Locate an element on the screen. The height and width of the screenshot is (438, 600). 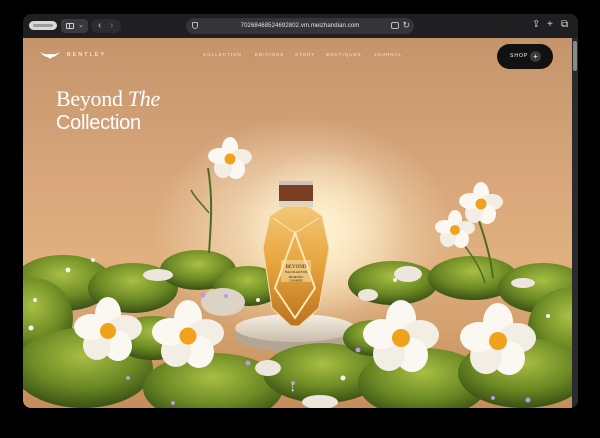
bottle-subtitle: THE COLLECTION is located at coordinates (296, 272).